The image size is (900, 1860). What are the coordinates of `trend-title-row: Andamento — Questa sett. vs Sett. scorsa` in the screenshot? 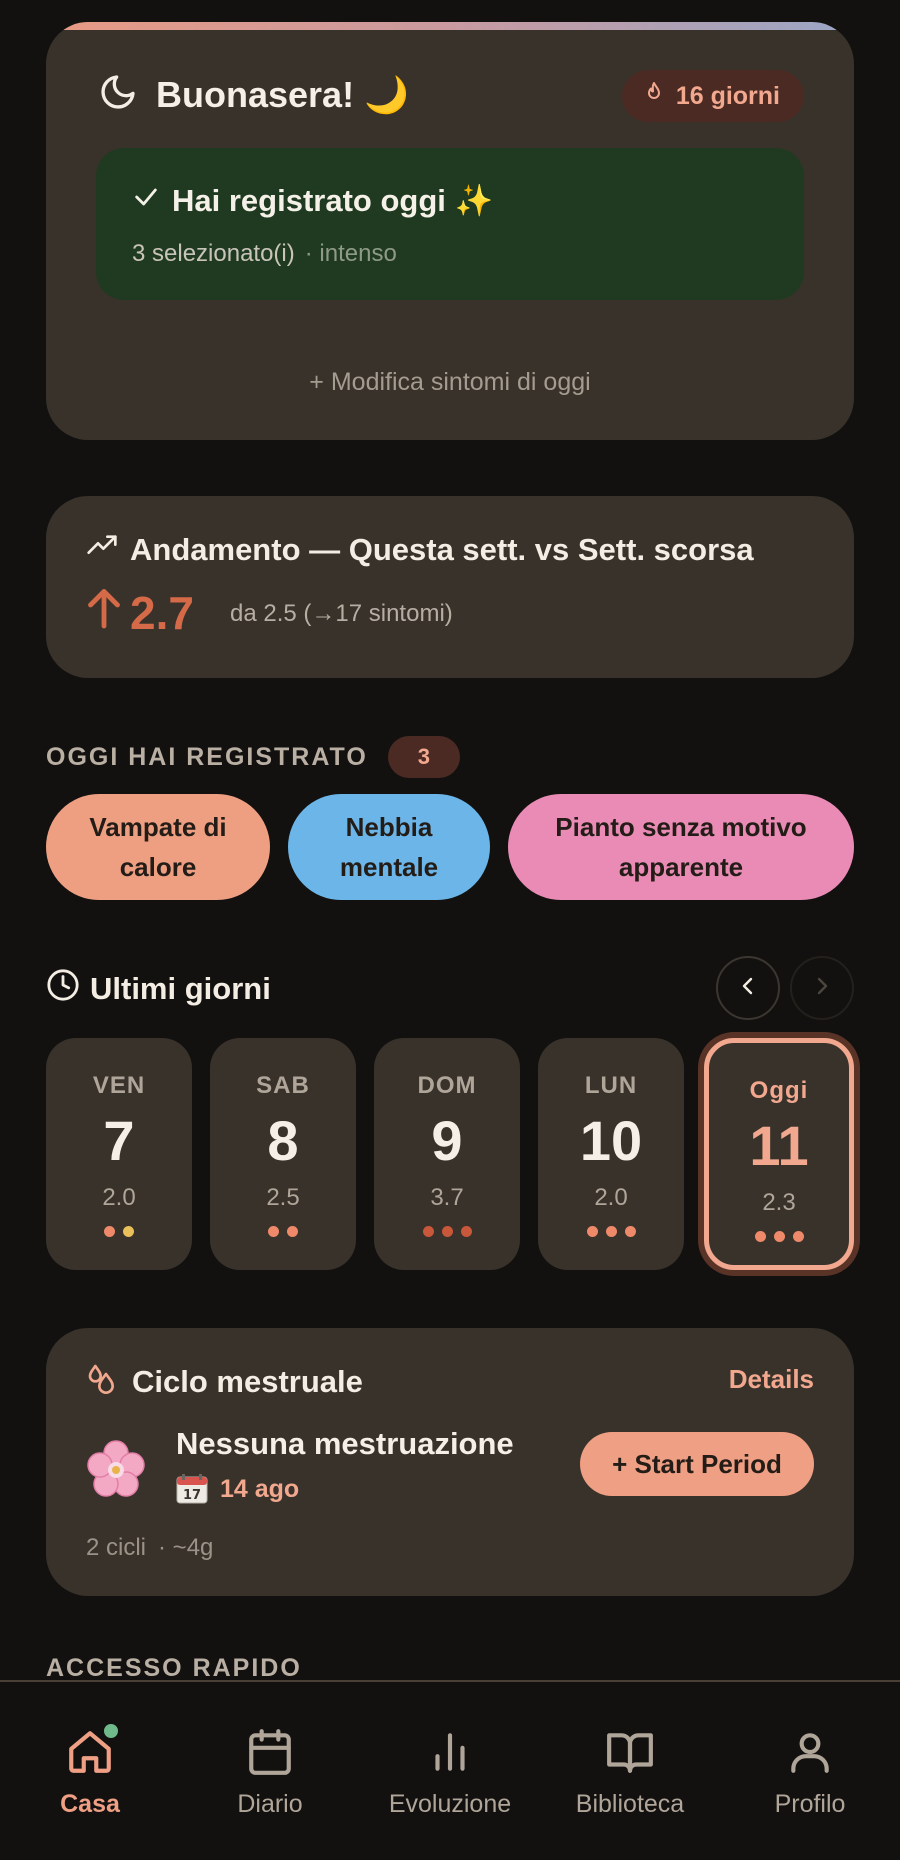 It's located at (420, 550).